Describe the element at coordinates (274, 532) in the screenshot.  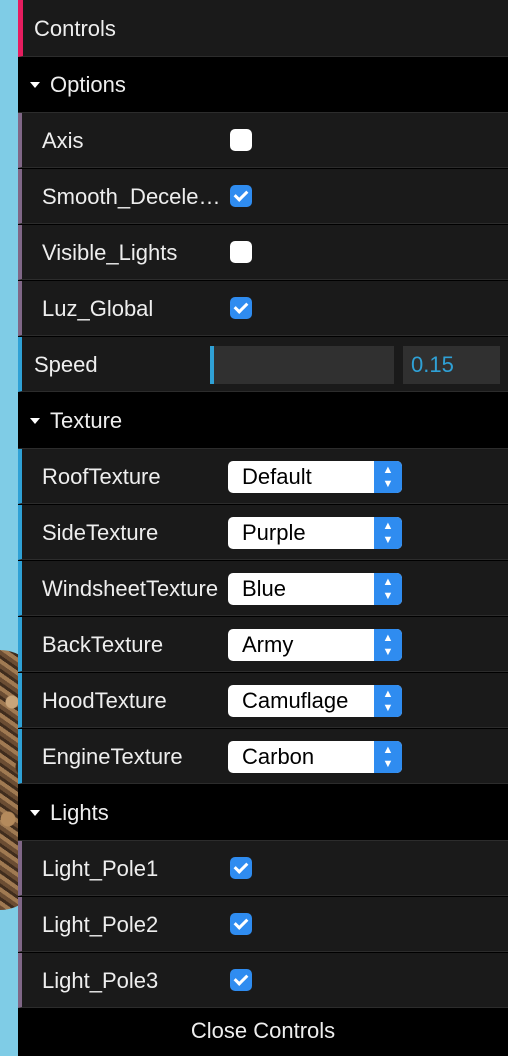
I see `side-texture-value: Purple` at that location.